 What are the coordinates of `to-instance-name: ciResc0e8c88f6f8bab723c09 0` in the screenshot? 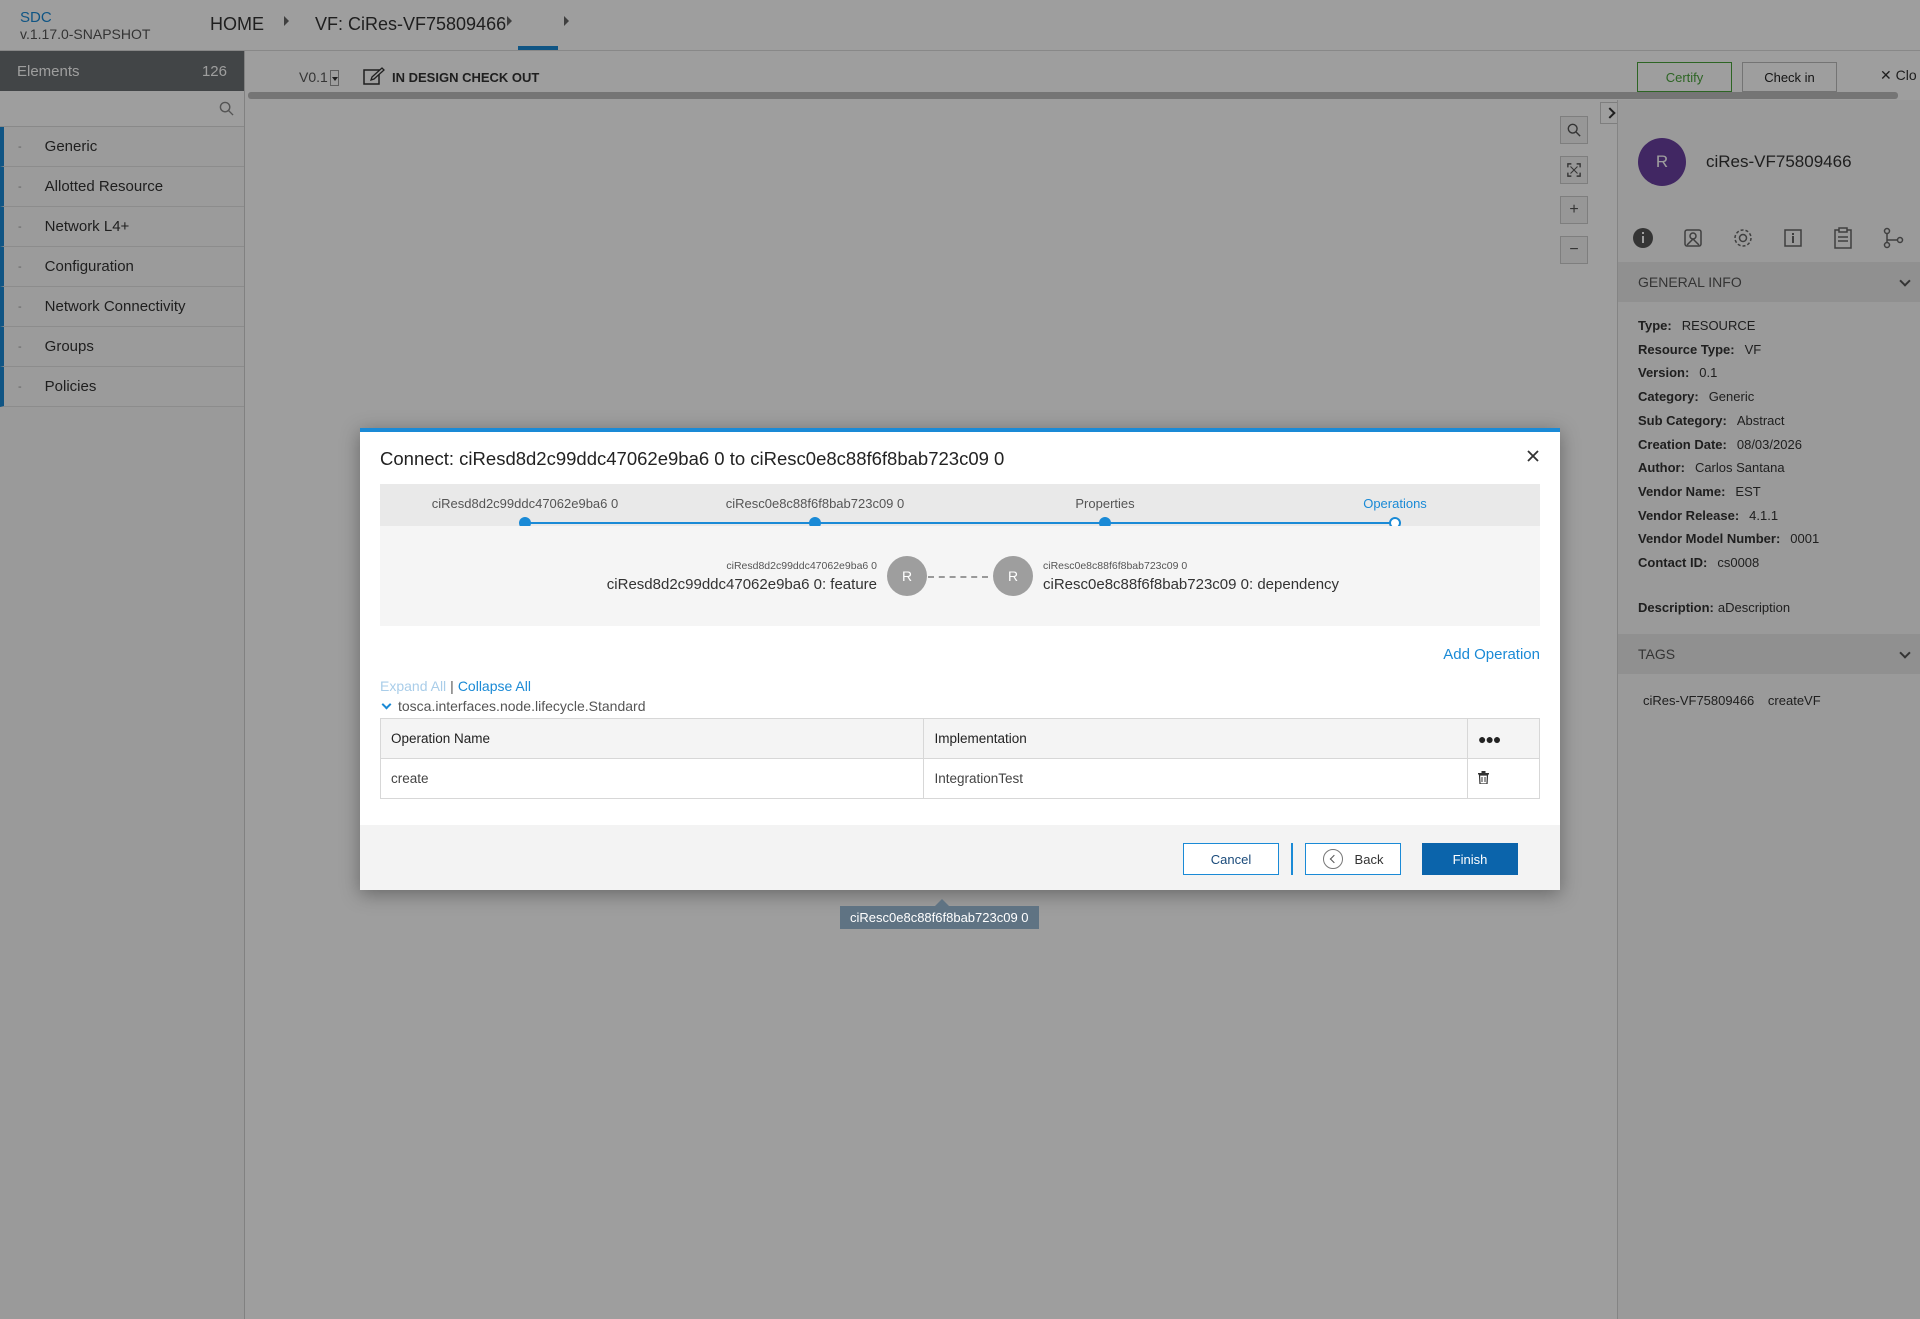 It's located at (1115, 566).